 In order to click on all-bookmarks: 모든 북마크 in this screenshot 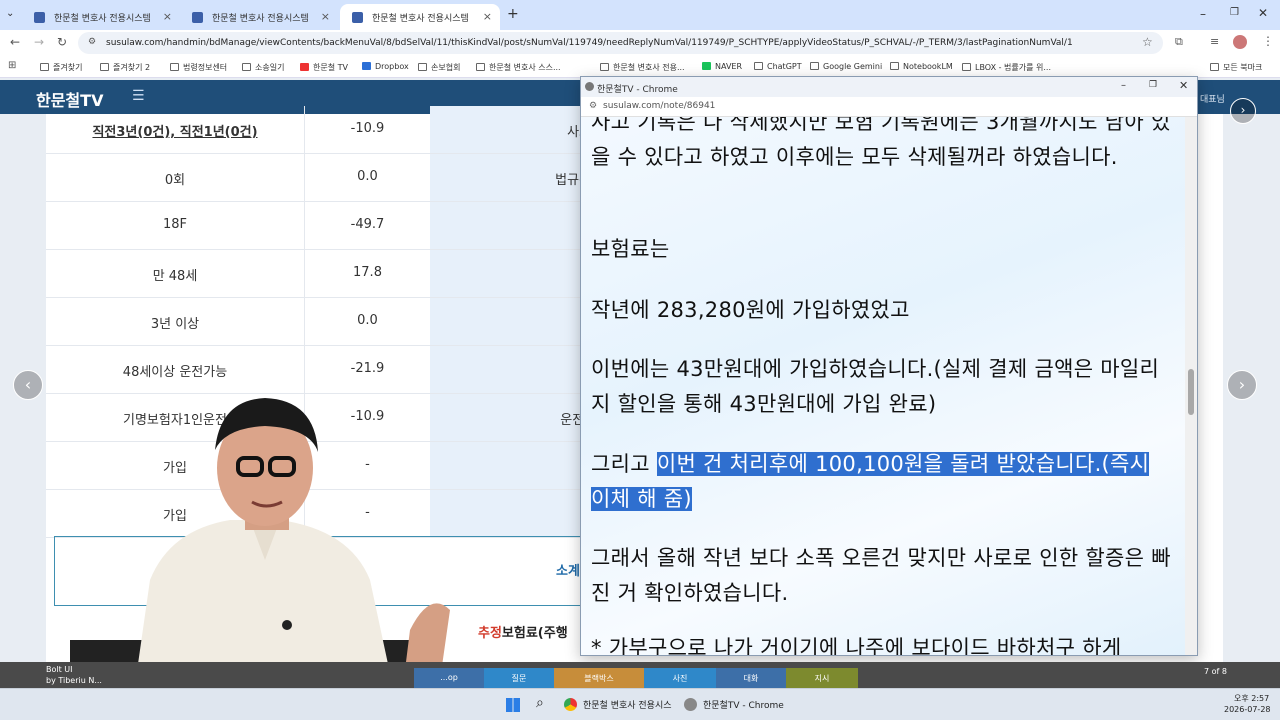, I will do `click(1236, 67)`.